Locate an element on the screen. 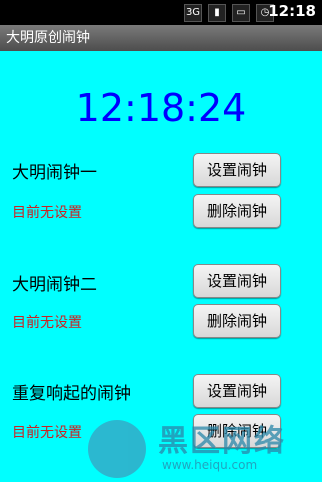 This screenshot has height=482, width=322. status-bar: 3G ▮ ▭ ◷ 12:18 is located at coordinates (161, 12).